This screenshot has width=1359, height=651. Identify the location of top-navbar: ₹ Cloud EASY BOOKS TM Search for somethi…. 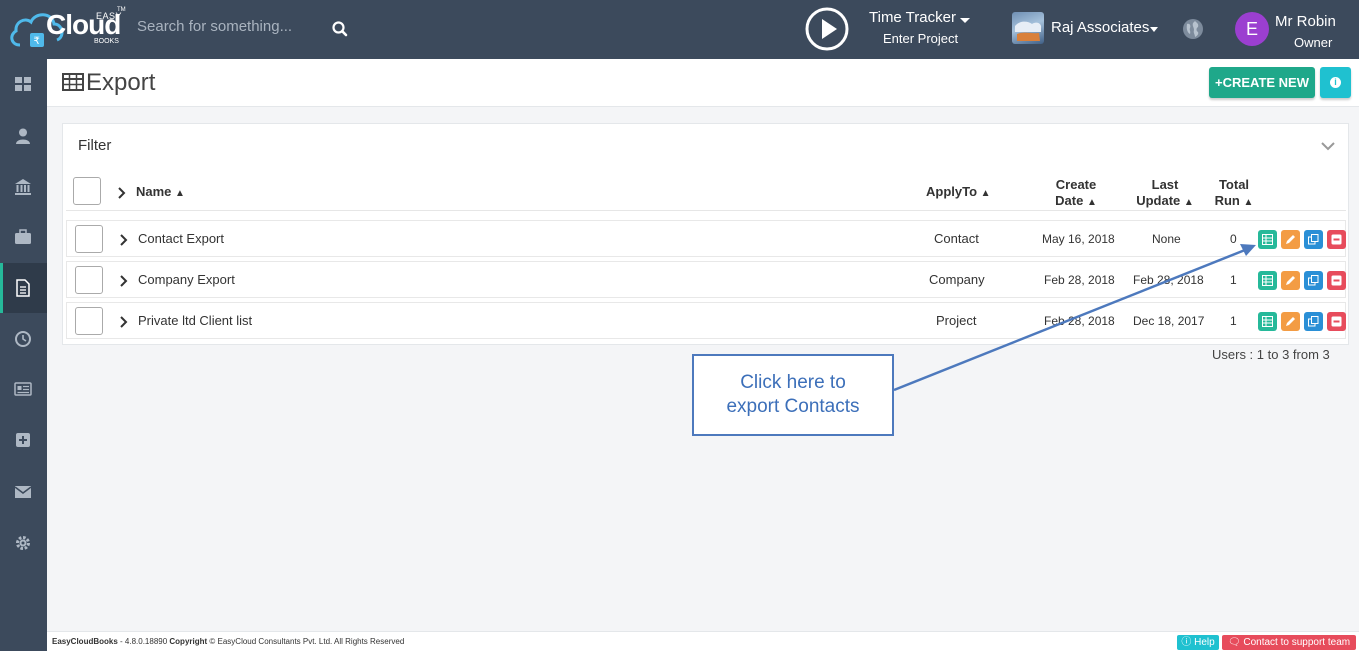
(679, 29).